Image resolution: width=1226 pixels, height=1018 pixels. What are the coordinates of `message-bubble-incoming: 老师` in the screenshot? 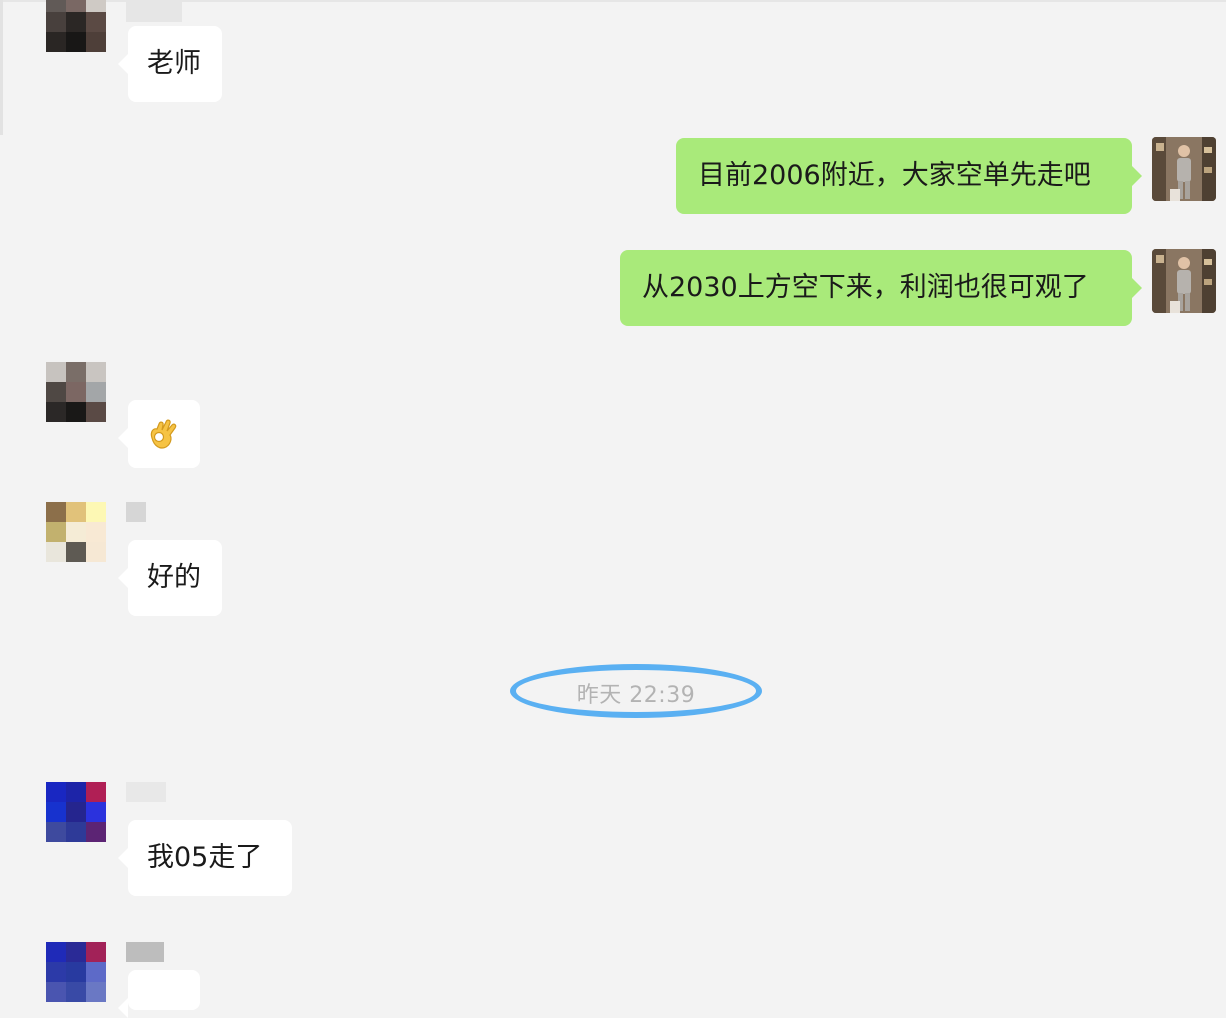 It's located at (170, 64).